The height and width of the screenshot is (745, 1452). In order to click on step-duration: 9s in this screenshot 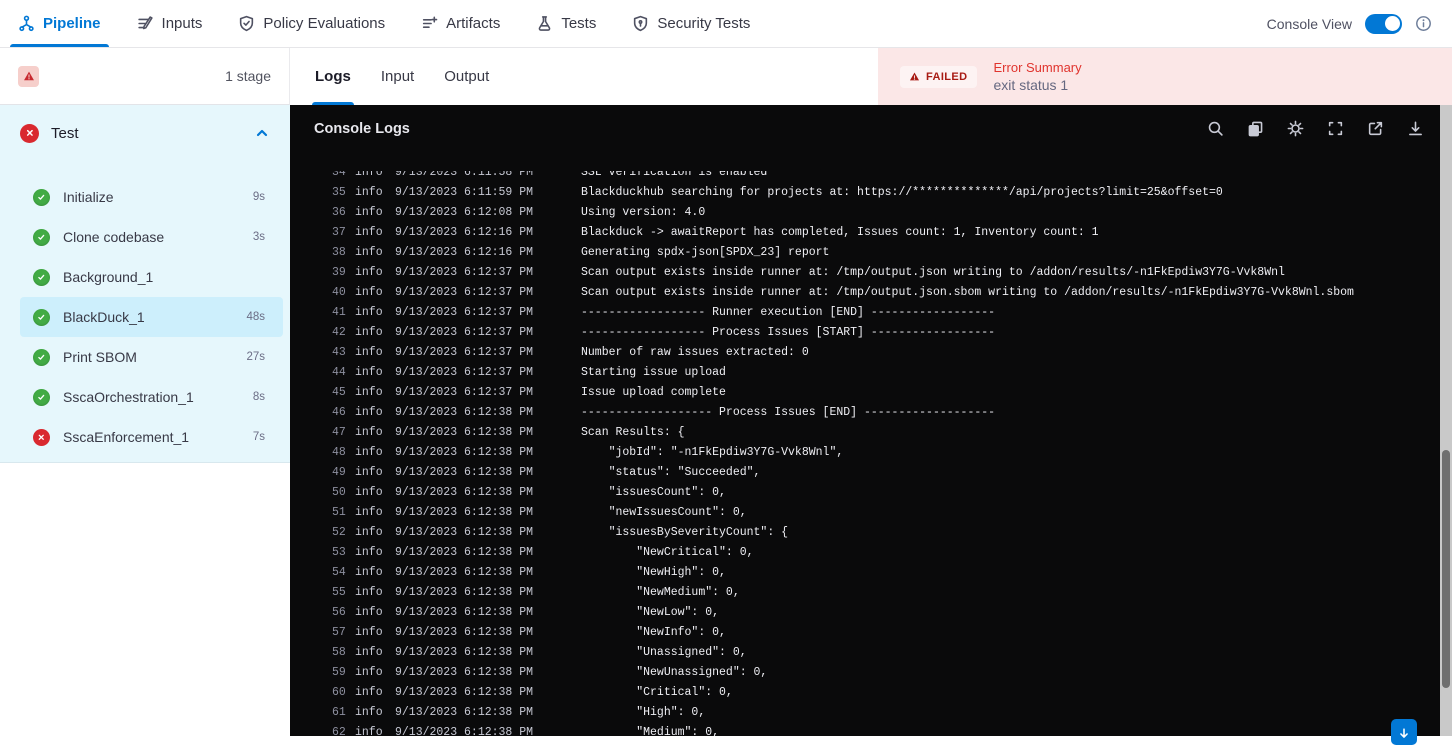, I will do `click(259, 197)`.